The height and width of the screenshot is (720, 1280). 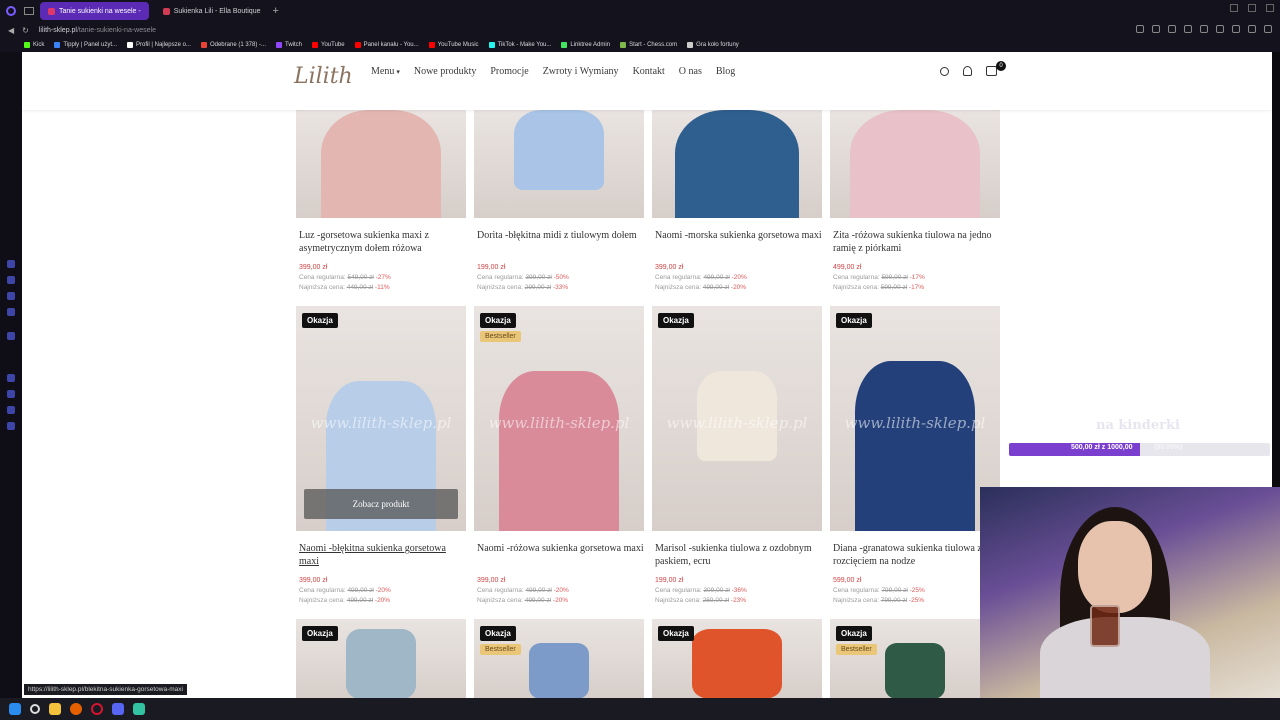 What do you see at coordinates (29, 11) in the screenshot?
I see `workspaces-icon` at bounding box center [29, 11].